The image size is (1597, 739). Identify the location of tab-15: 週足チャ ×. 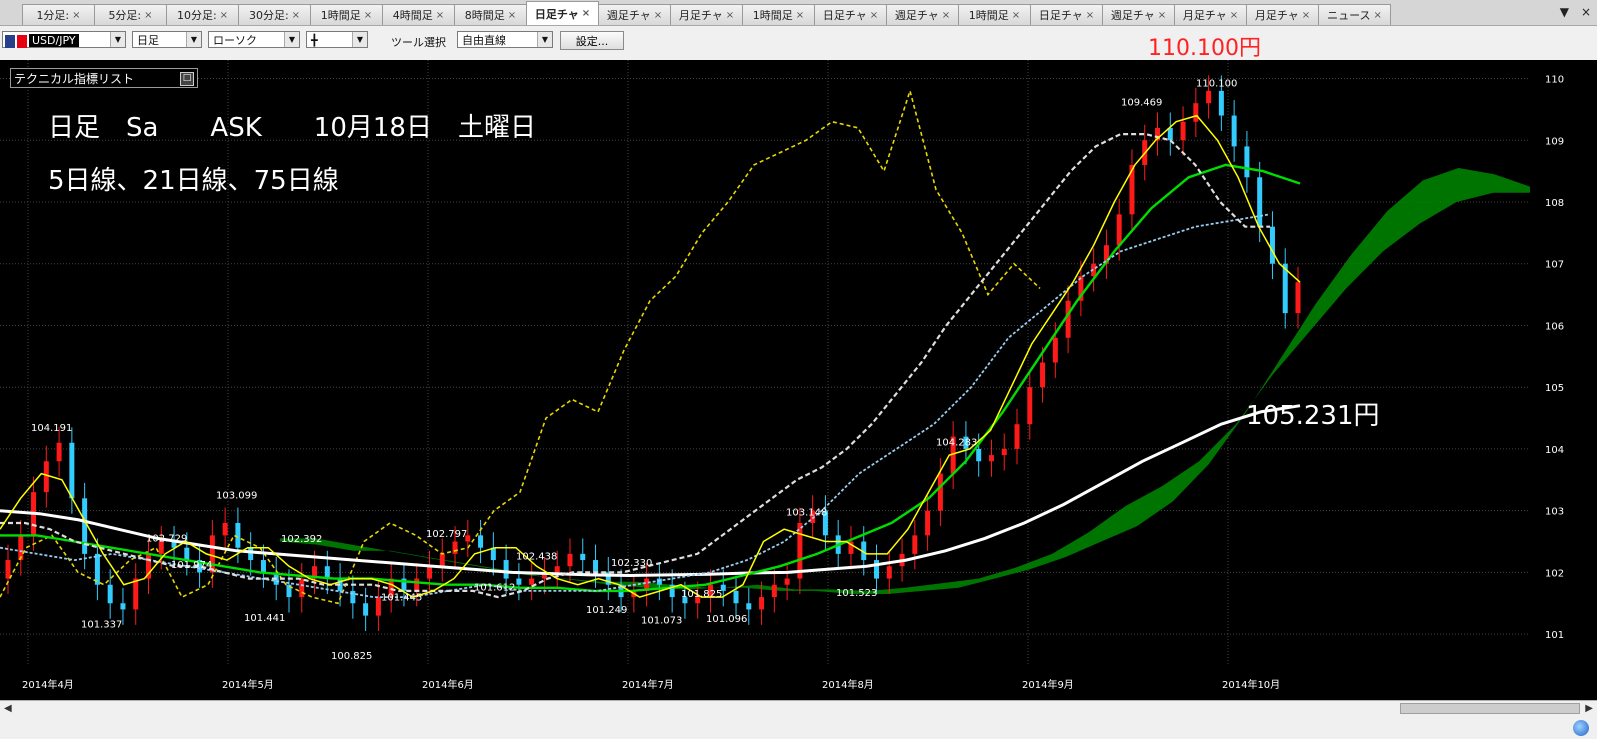
(1138, 14).